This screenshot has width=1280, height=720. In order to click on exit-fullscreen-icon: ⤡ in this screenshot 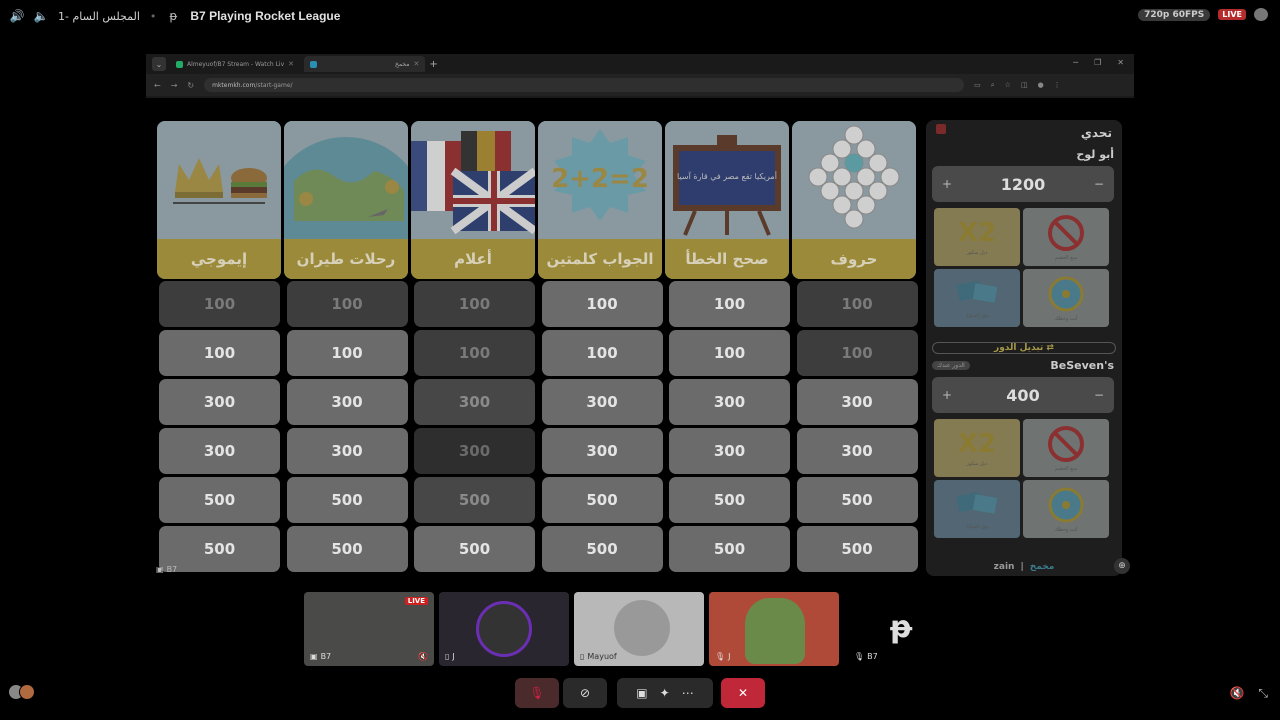, I will do `click(1263, 693)`.